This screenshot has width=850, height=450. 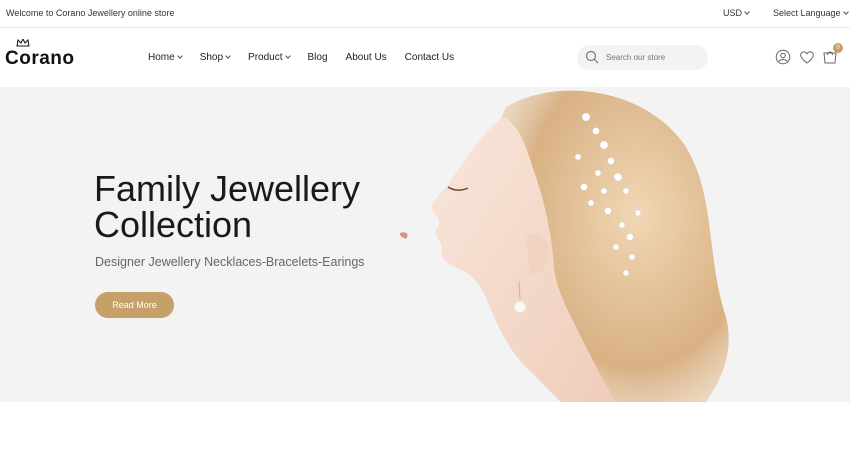 I want to click on nav-blog: Blog, so click(x=318, y=57).